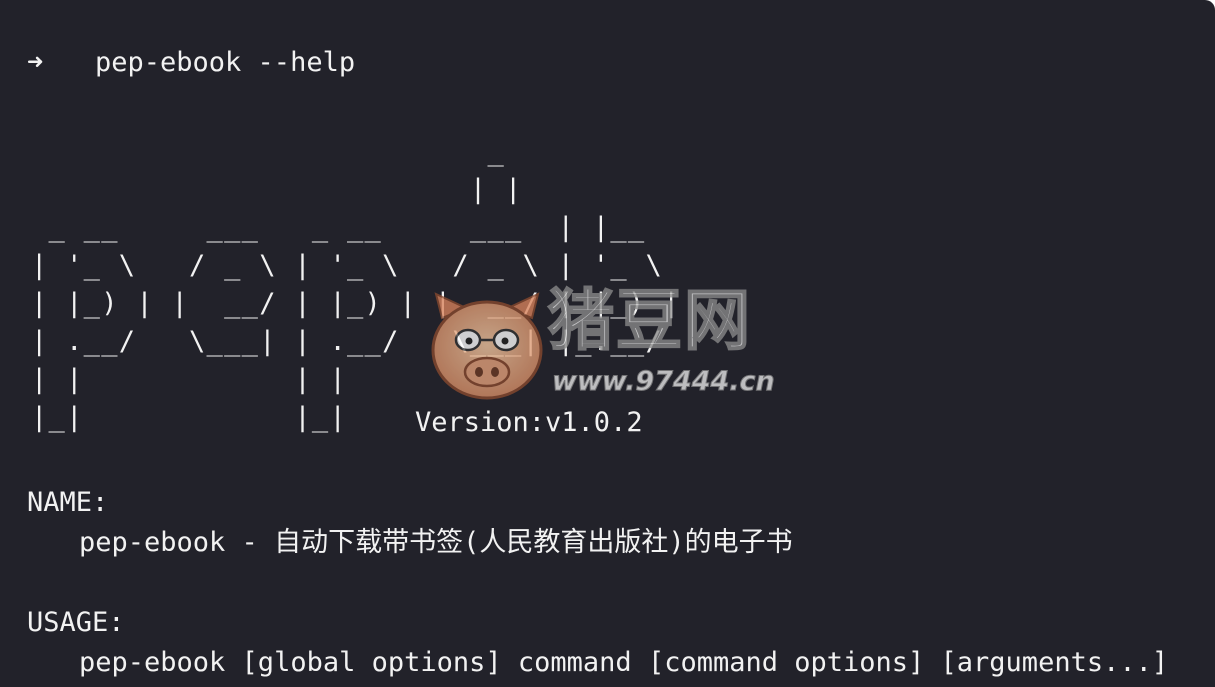  I want to click on command-line: pep-ebook --help, so click(225, 62).